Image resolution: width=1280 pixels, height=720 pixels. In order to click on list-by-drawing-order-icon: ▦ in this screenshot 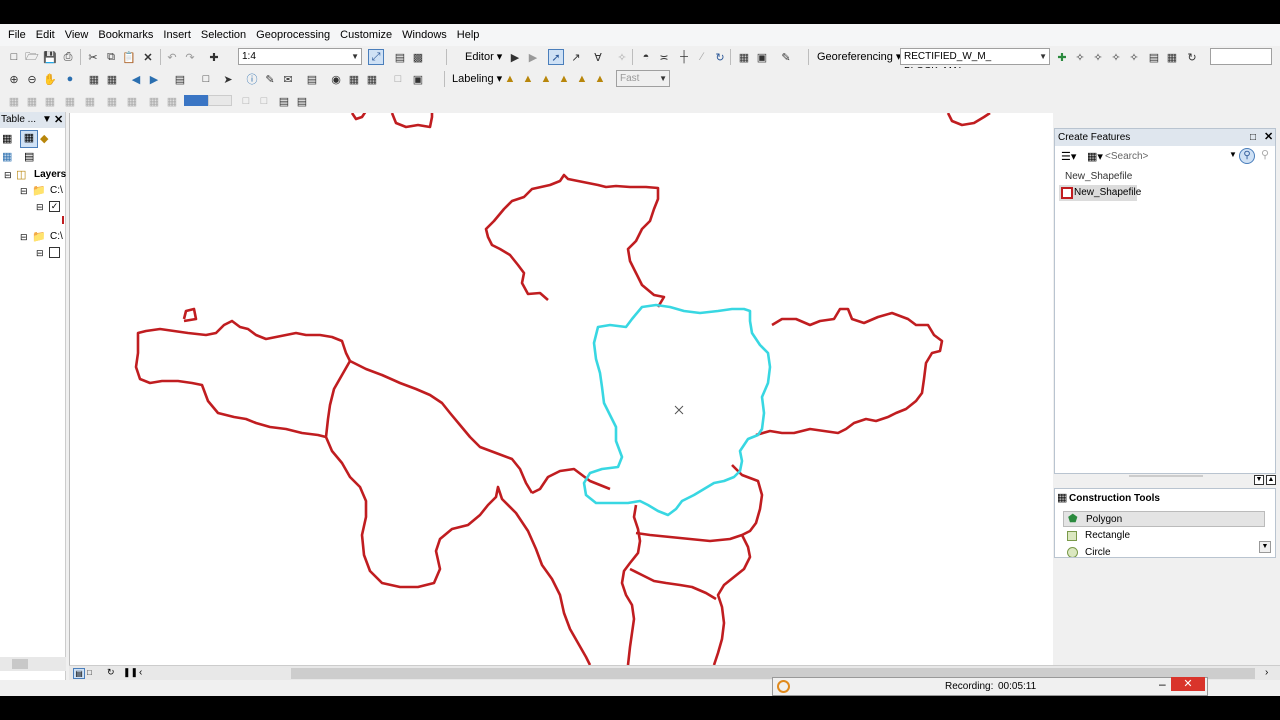, I will do `click(10, 140)`.